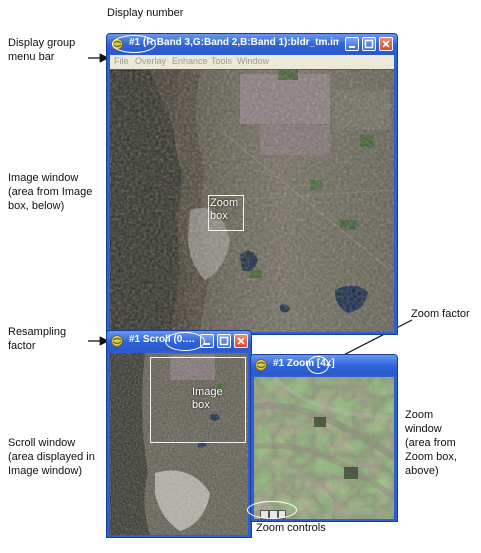 The height and width of the screenshot is (553, 481). I want to click on scroll-window: #1 Scroll (0.… Image box, so click(179, 434).